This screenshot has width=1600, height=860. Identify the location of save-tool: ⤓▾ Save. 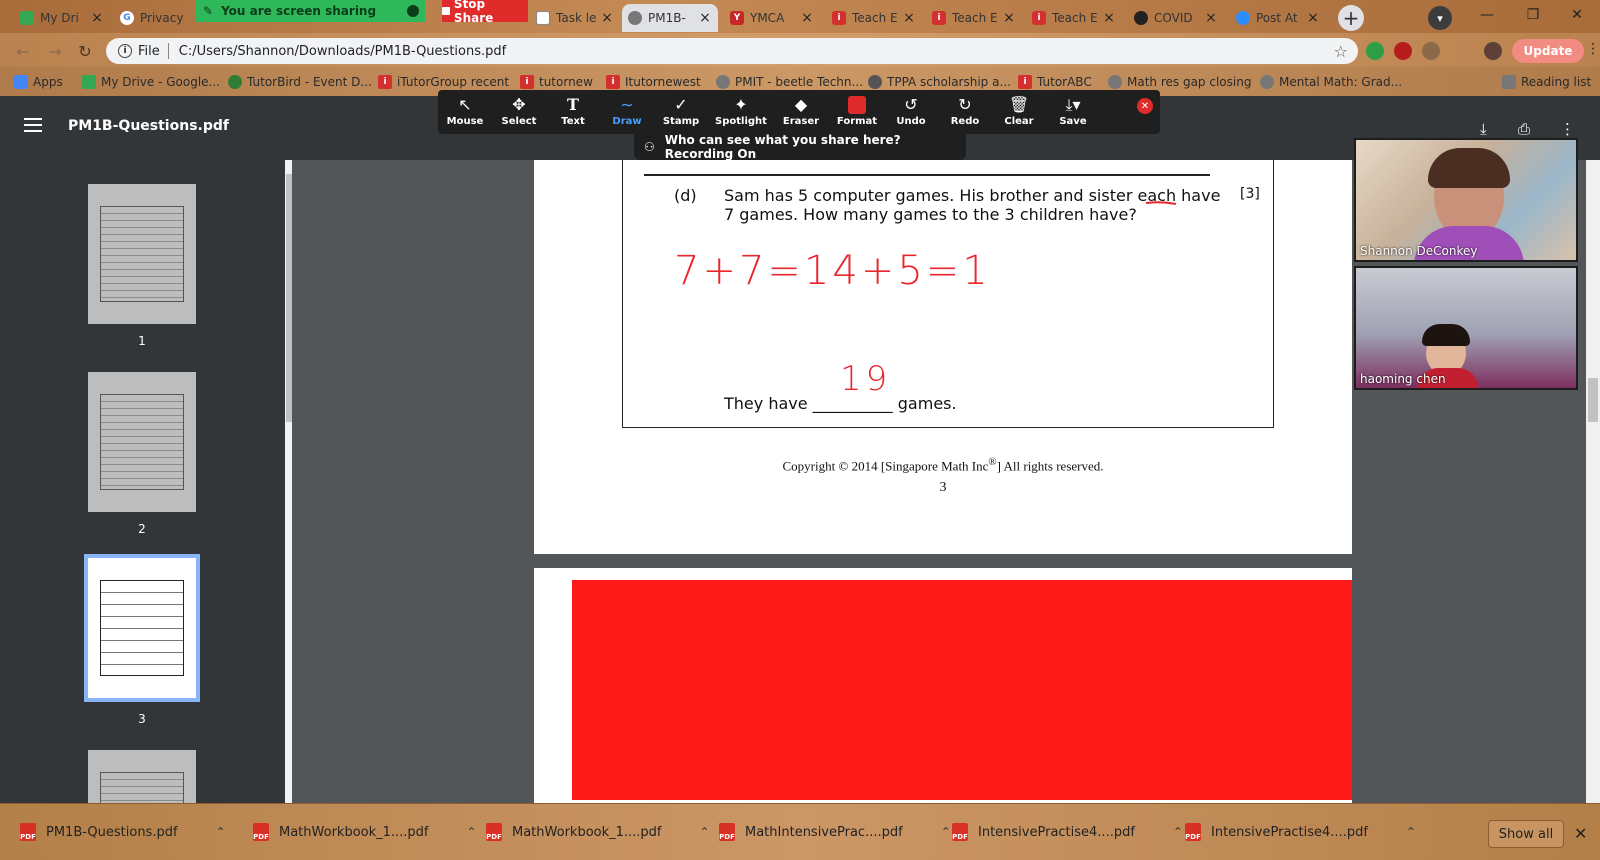
(1073, 113).